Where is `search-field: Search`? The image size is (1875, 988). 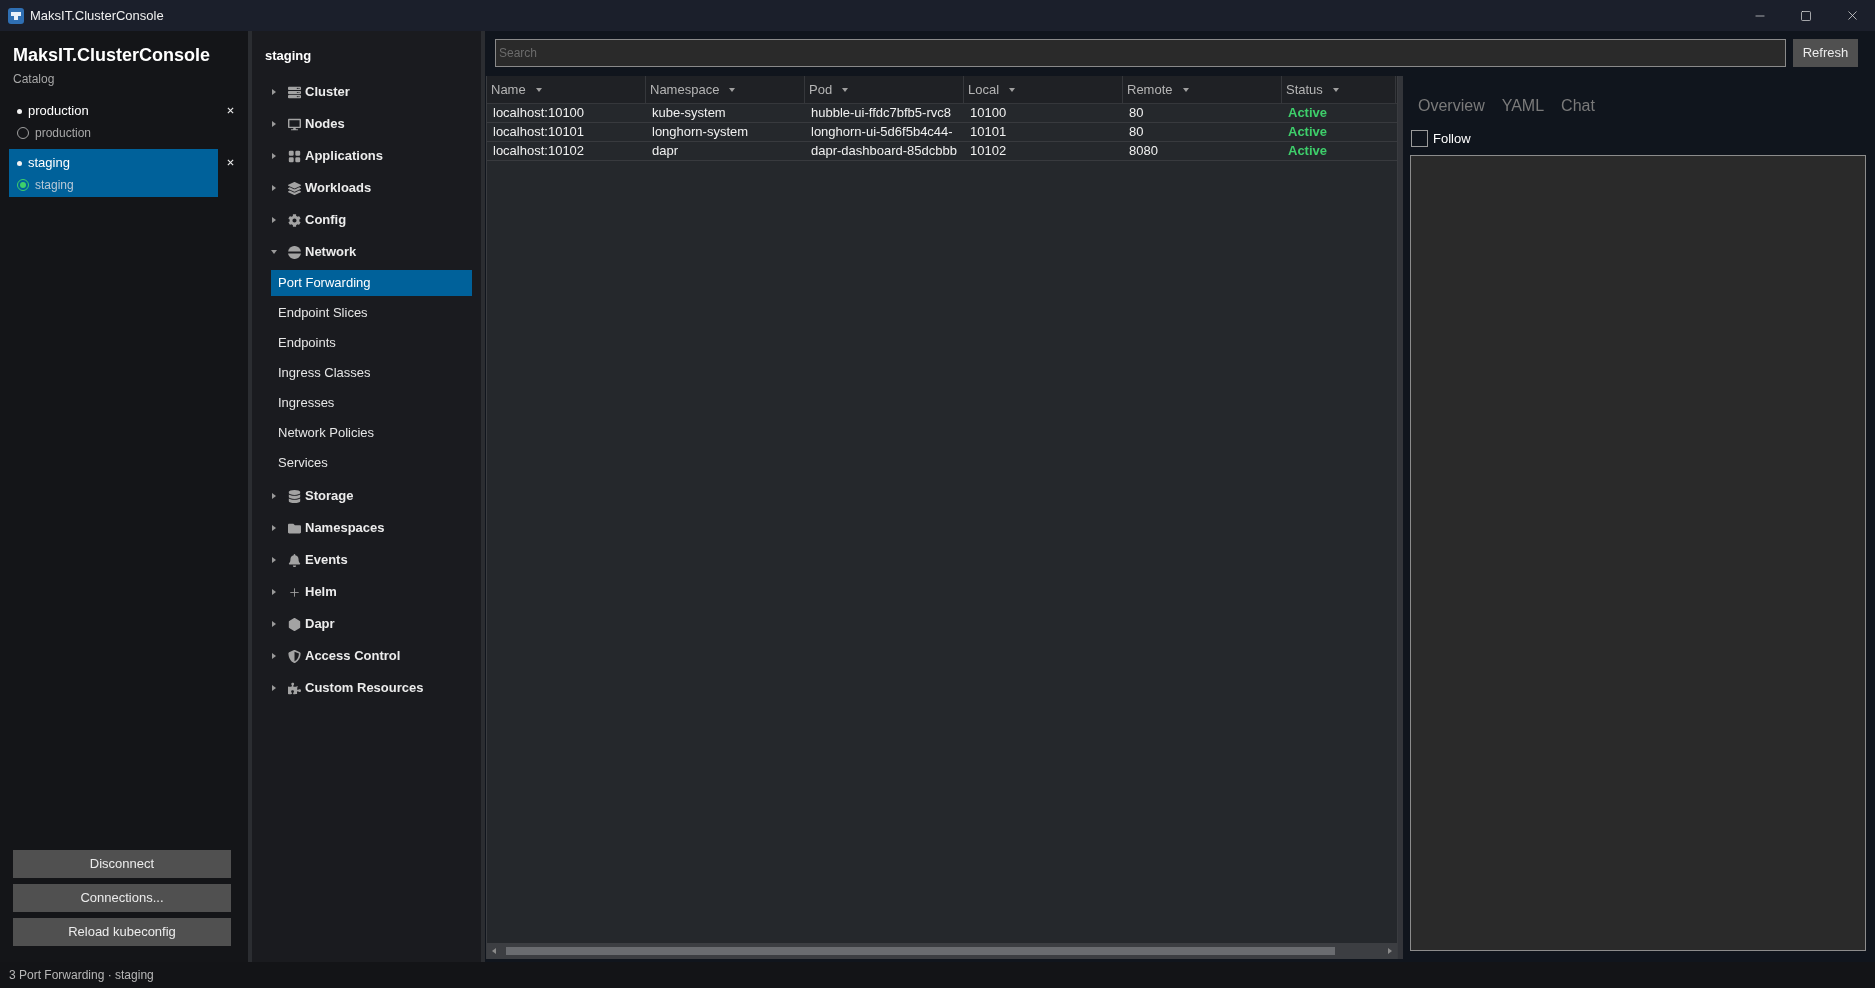
search-field: Search is located at coordinates (1140, 53).